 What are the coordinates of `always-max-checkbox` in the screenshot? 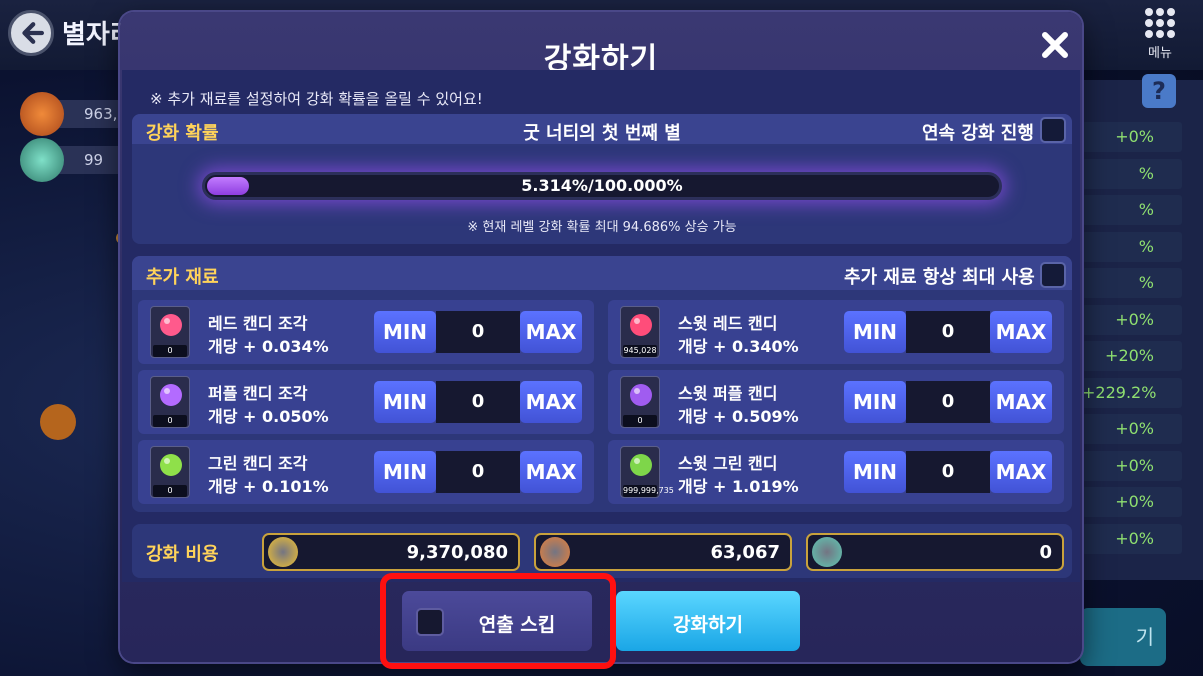 It's located at (1053, 275).